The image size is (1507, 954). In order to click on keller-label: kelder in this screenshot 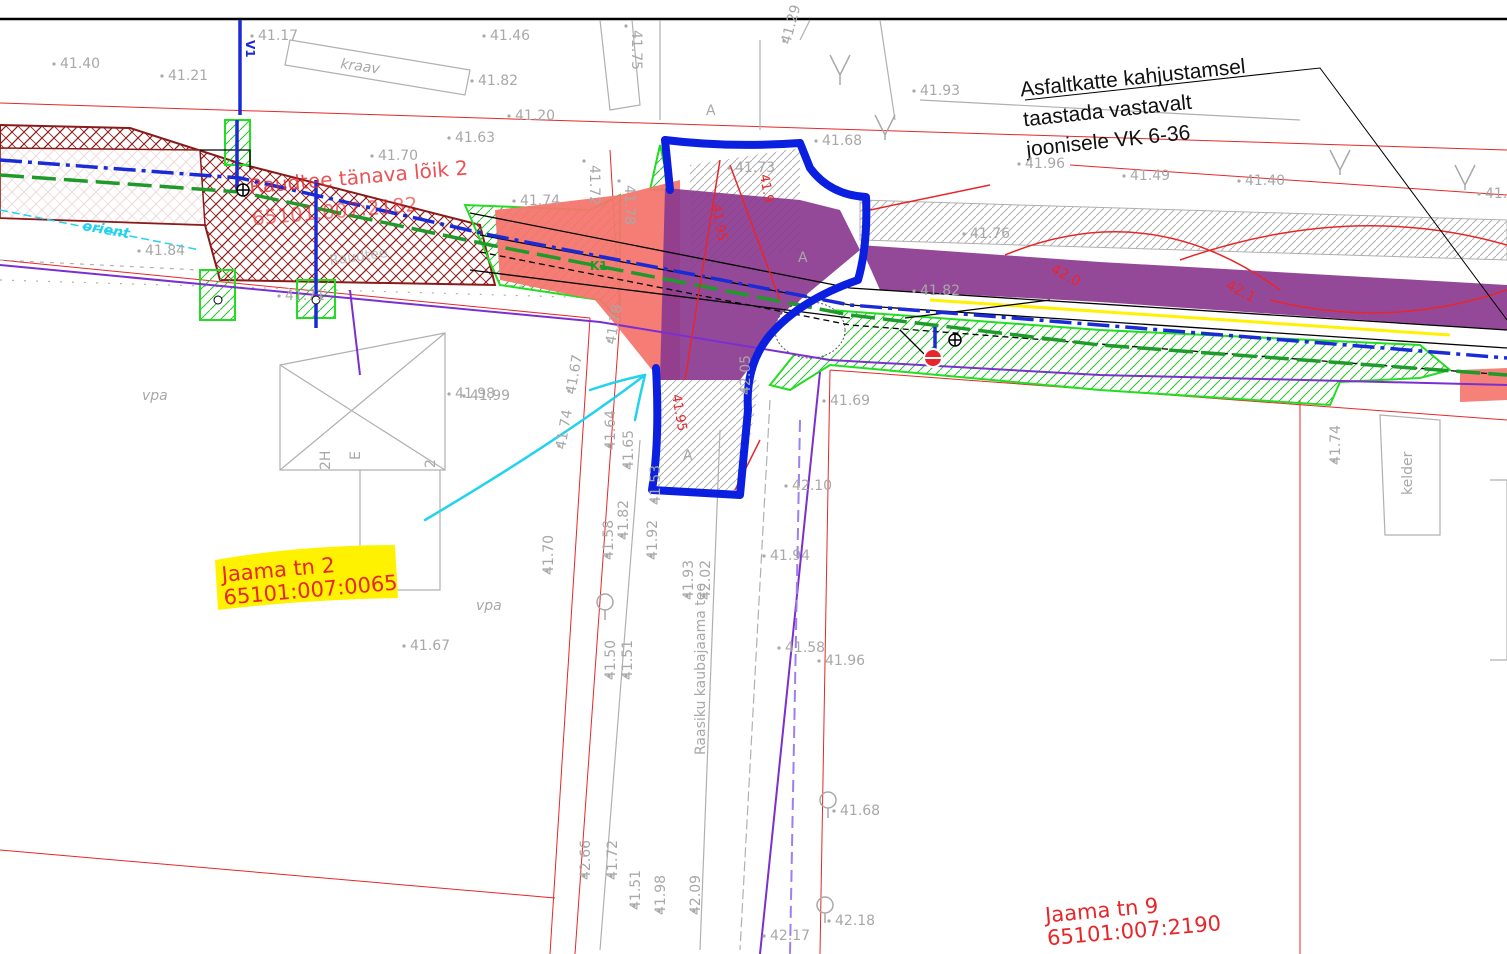, I will do `click(1408, 473)`.